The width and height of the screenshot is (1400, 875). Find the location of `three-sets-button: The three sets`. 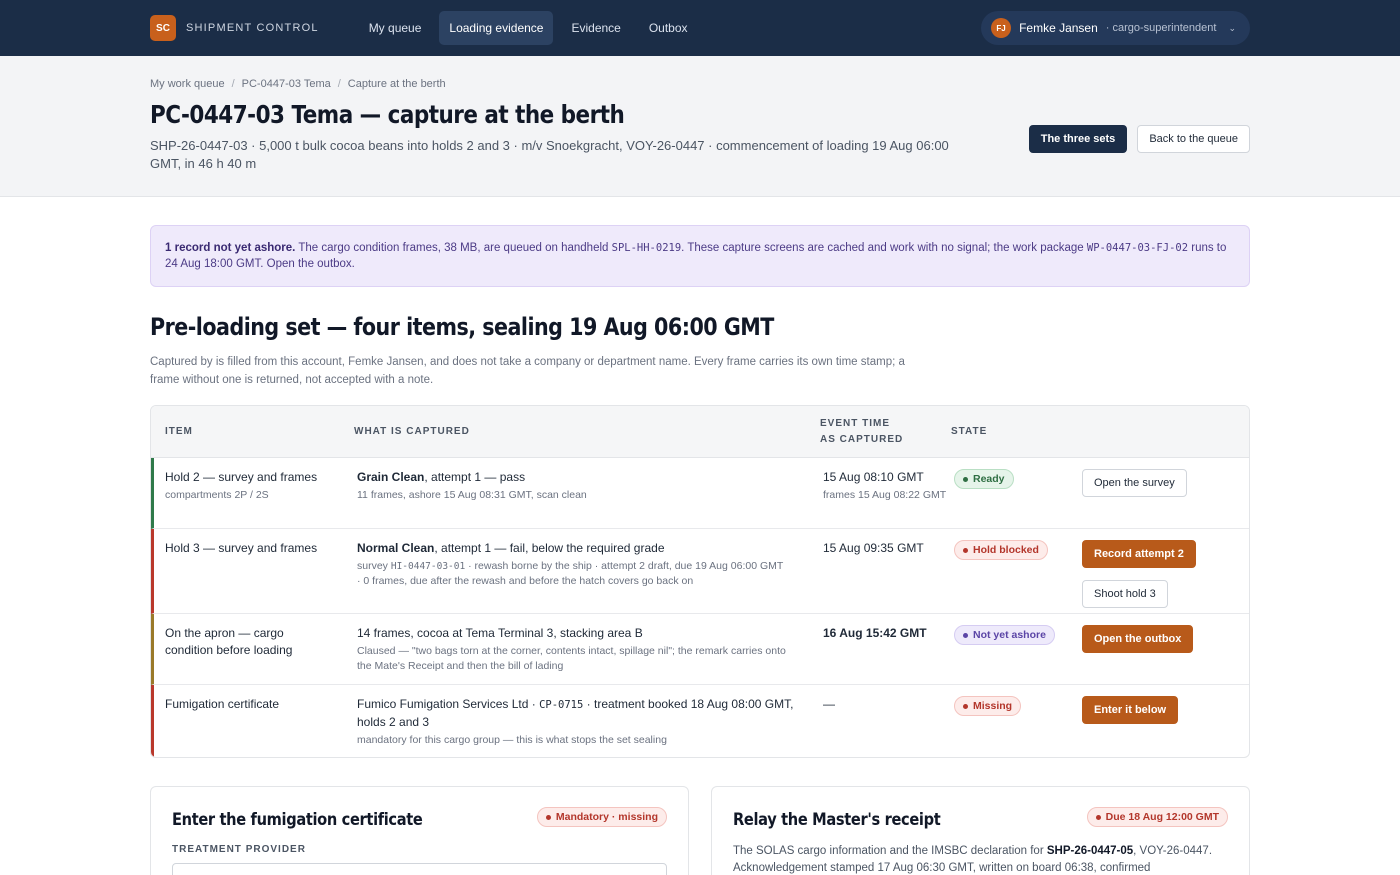

three-sets-button: The three sets is located at coordinates (1078, 139).